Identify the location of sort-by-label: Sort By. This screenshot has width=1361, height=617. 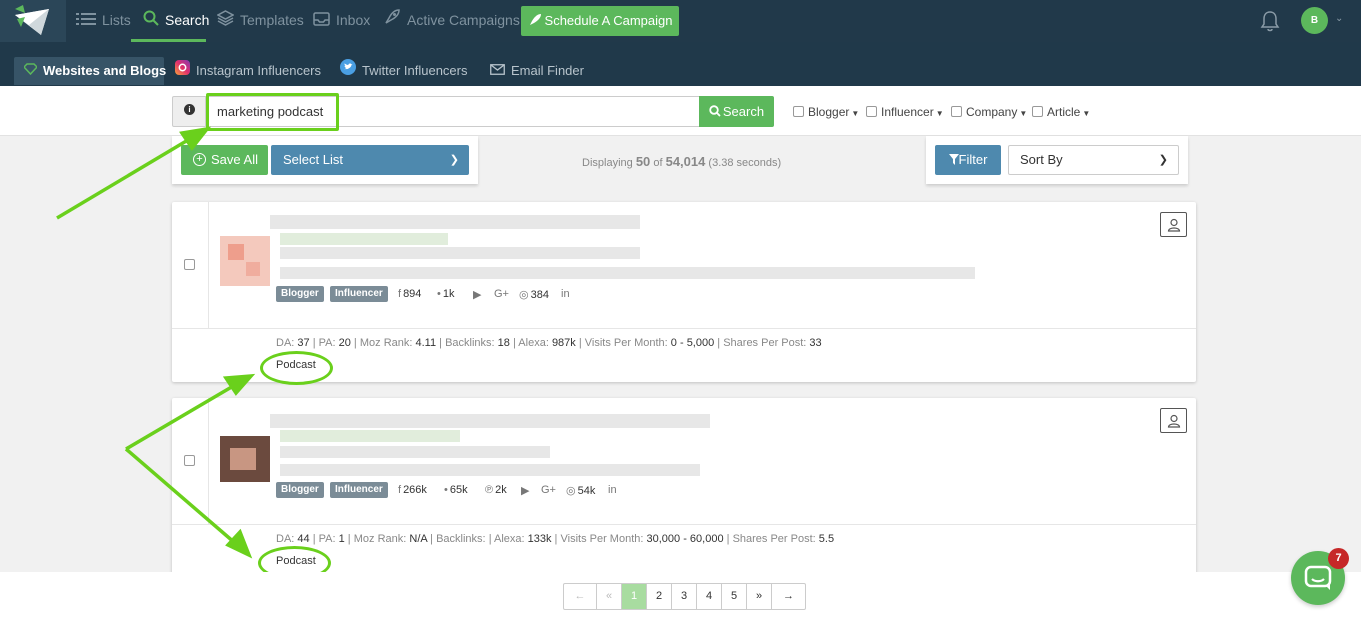
(1041, 159).